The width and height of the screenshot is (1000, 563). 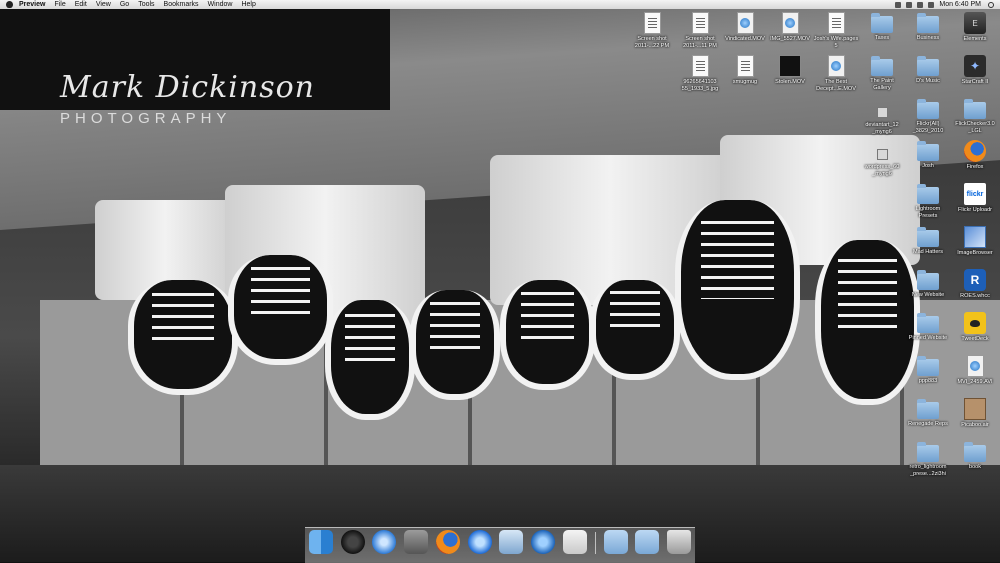 I want to click on desktop-icon: flickr Flickr Uploadr, so click(x=972, y=198).